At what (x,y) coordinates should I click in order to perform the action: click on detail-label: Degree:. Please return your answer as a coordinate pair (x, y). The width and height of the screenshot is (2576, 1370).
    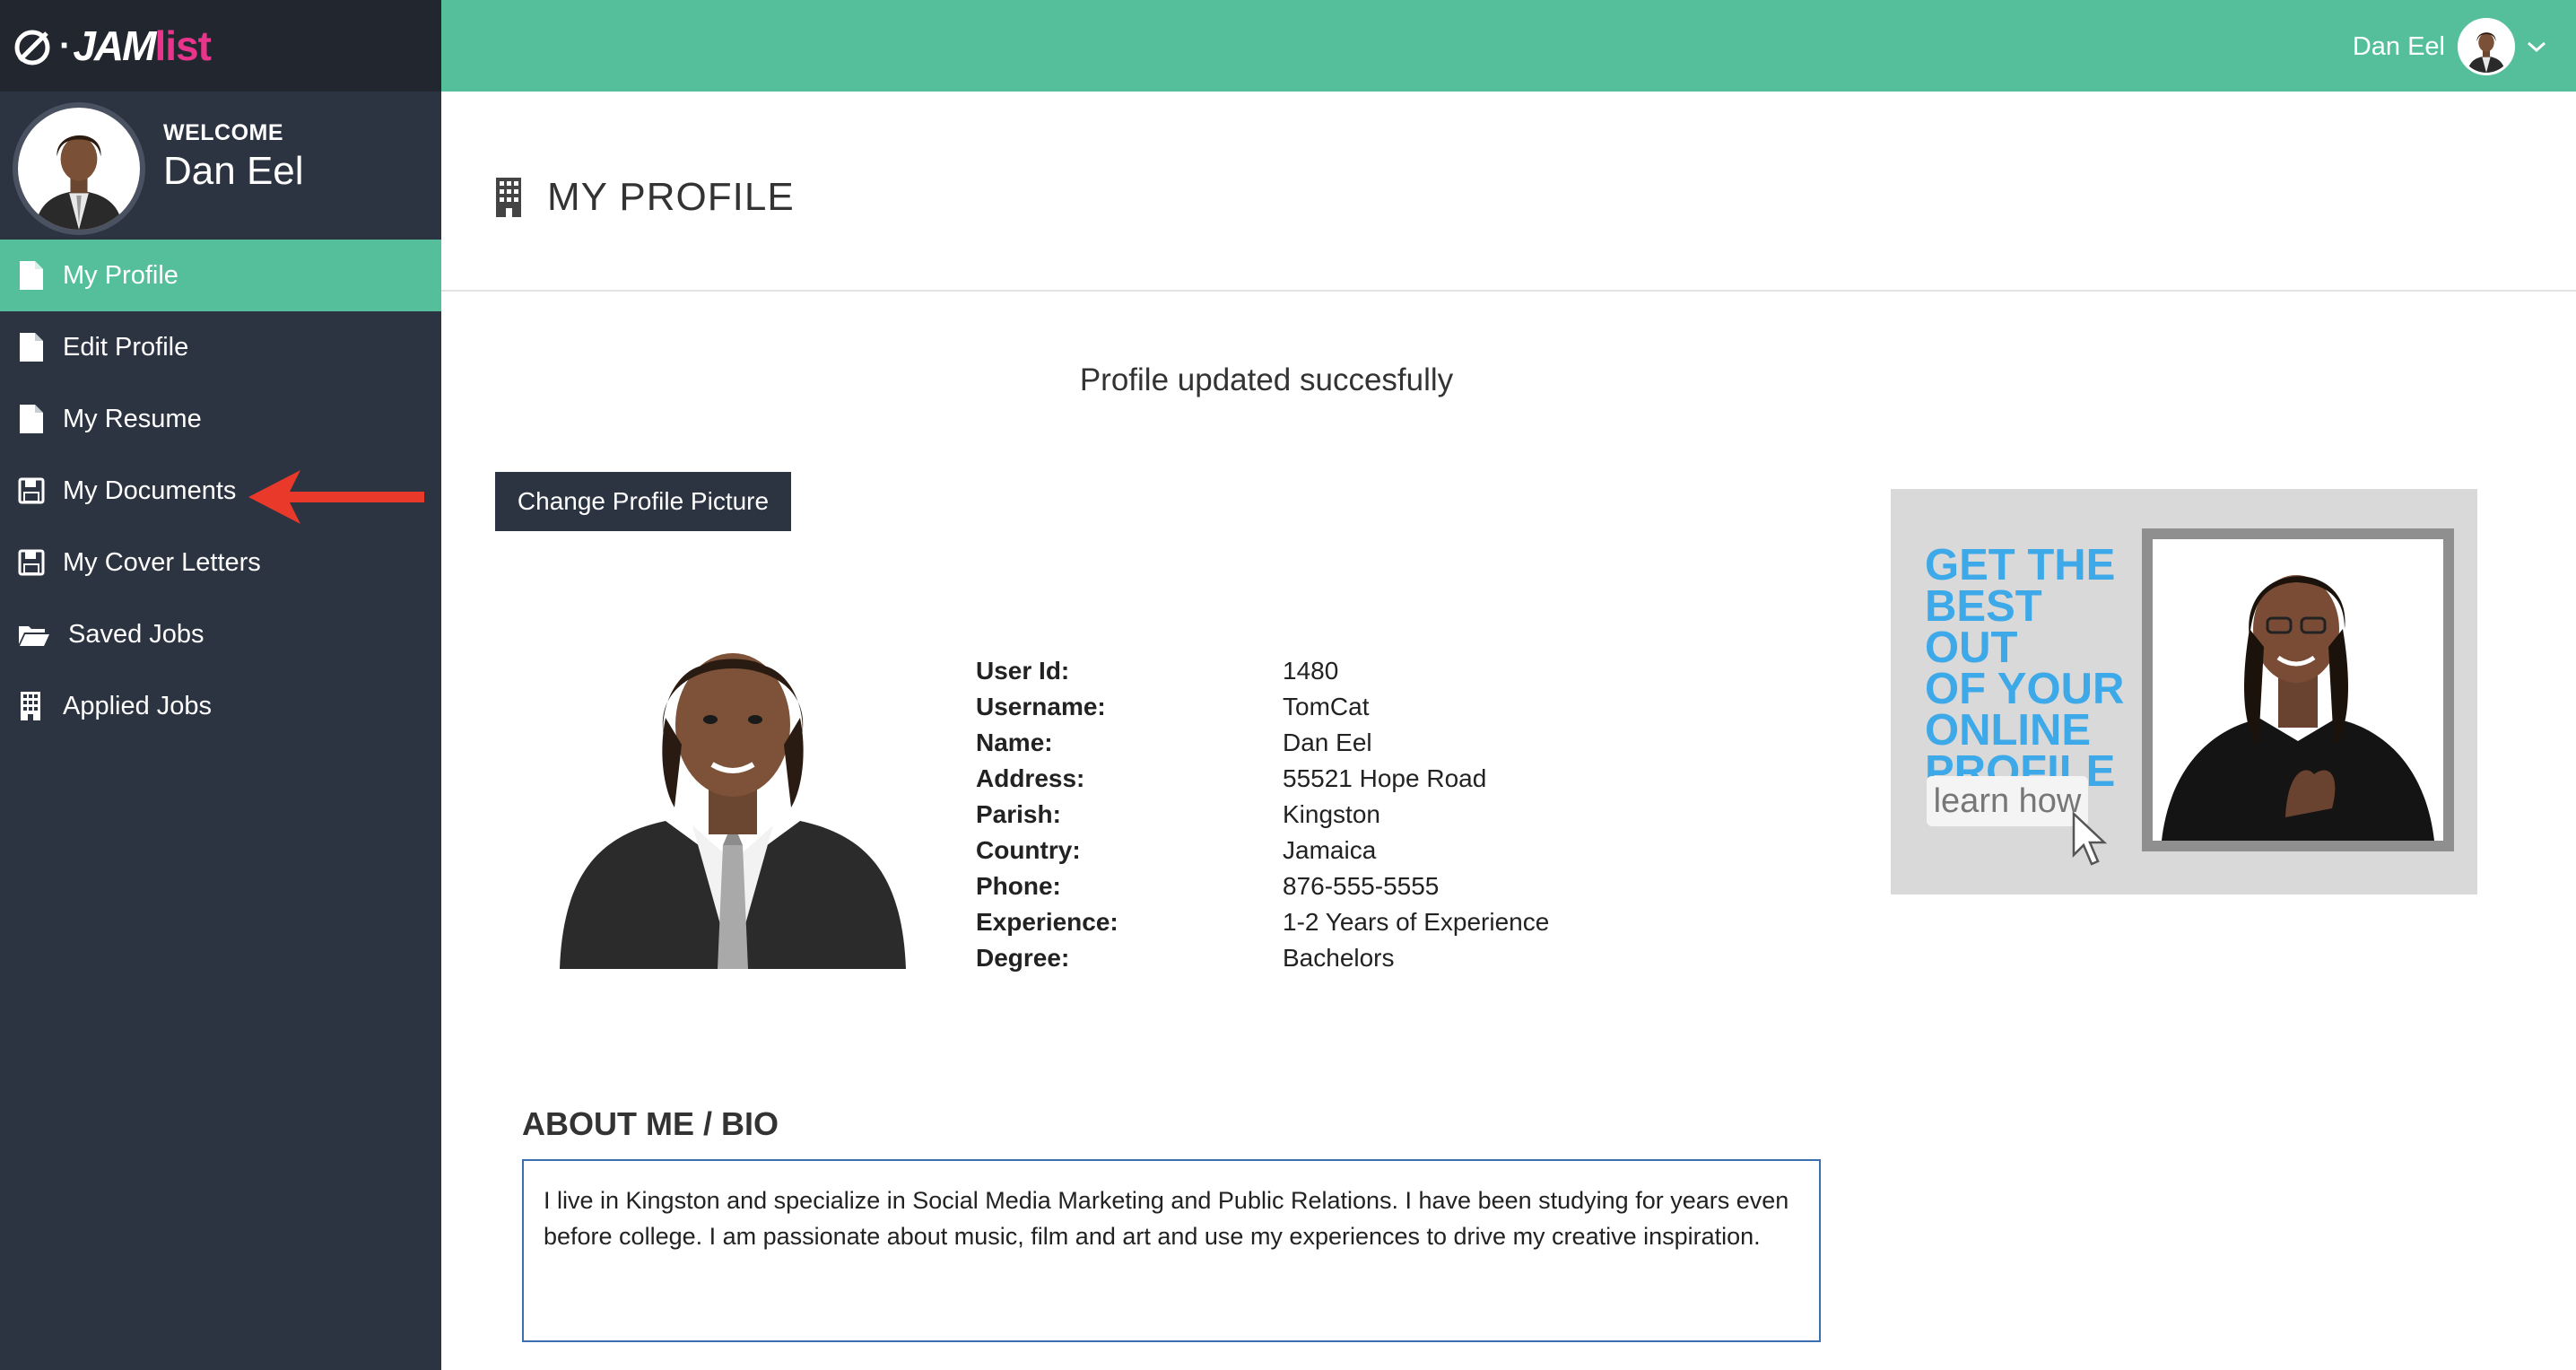
    Looking at the image, I should click on (1023, 958).